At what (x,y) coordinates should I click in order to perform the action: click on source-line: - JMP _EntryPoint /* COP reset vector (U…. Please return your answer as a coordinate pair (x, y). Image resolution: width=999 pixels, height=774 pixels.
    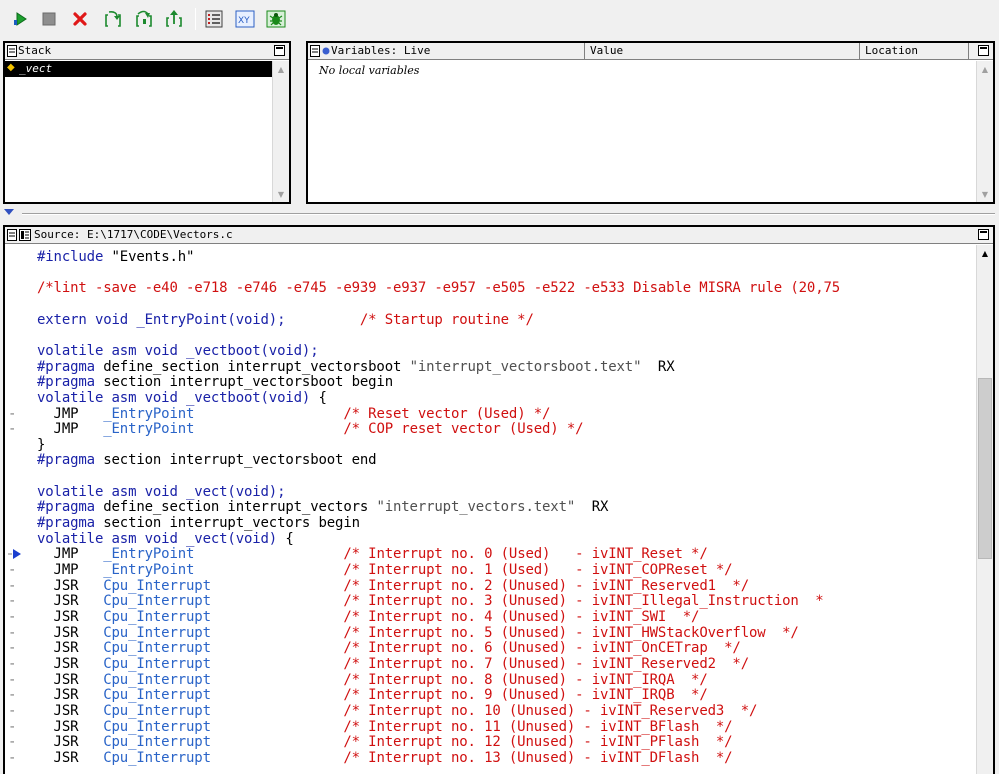
    Looking at the image, I should click on (490, 429).